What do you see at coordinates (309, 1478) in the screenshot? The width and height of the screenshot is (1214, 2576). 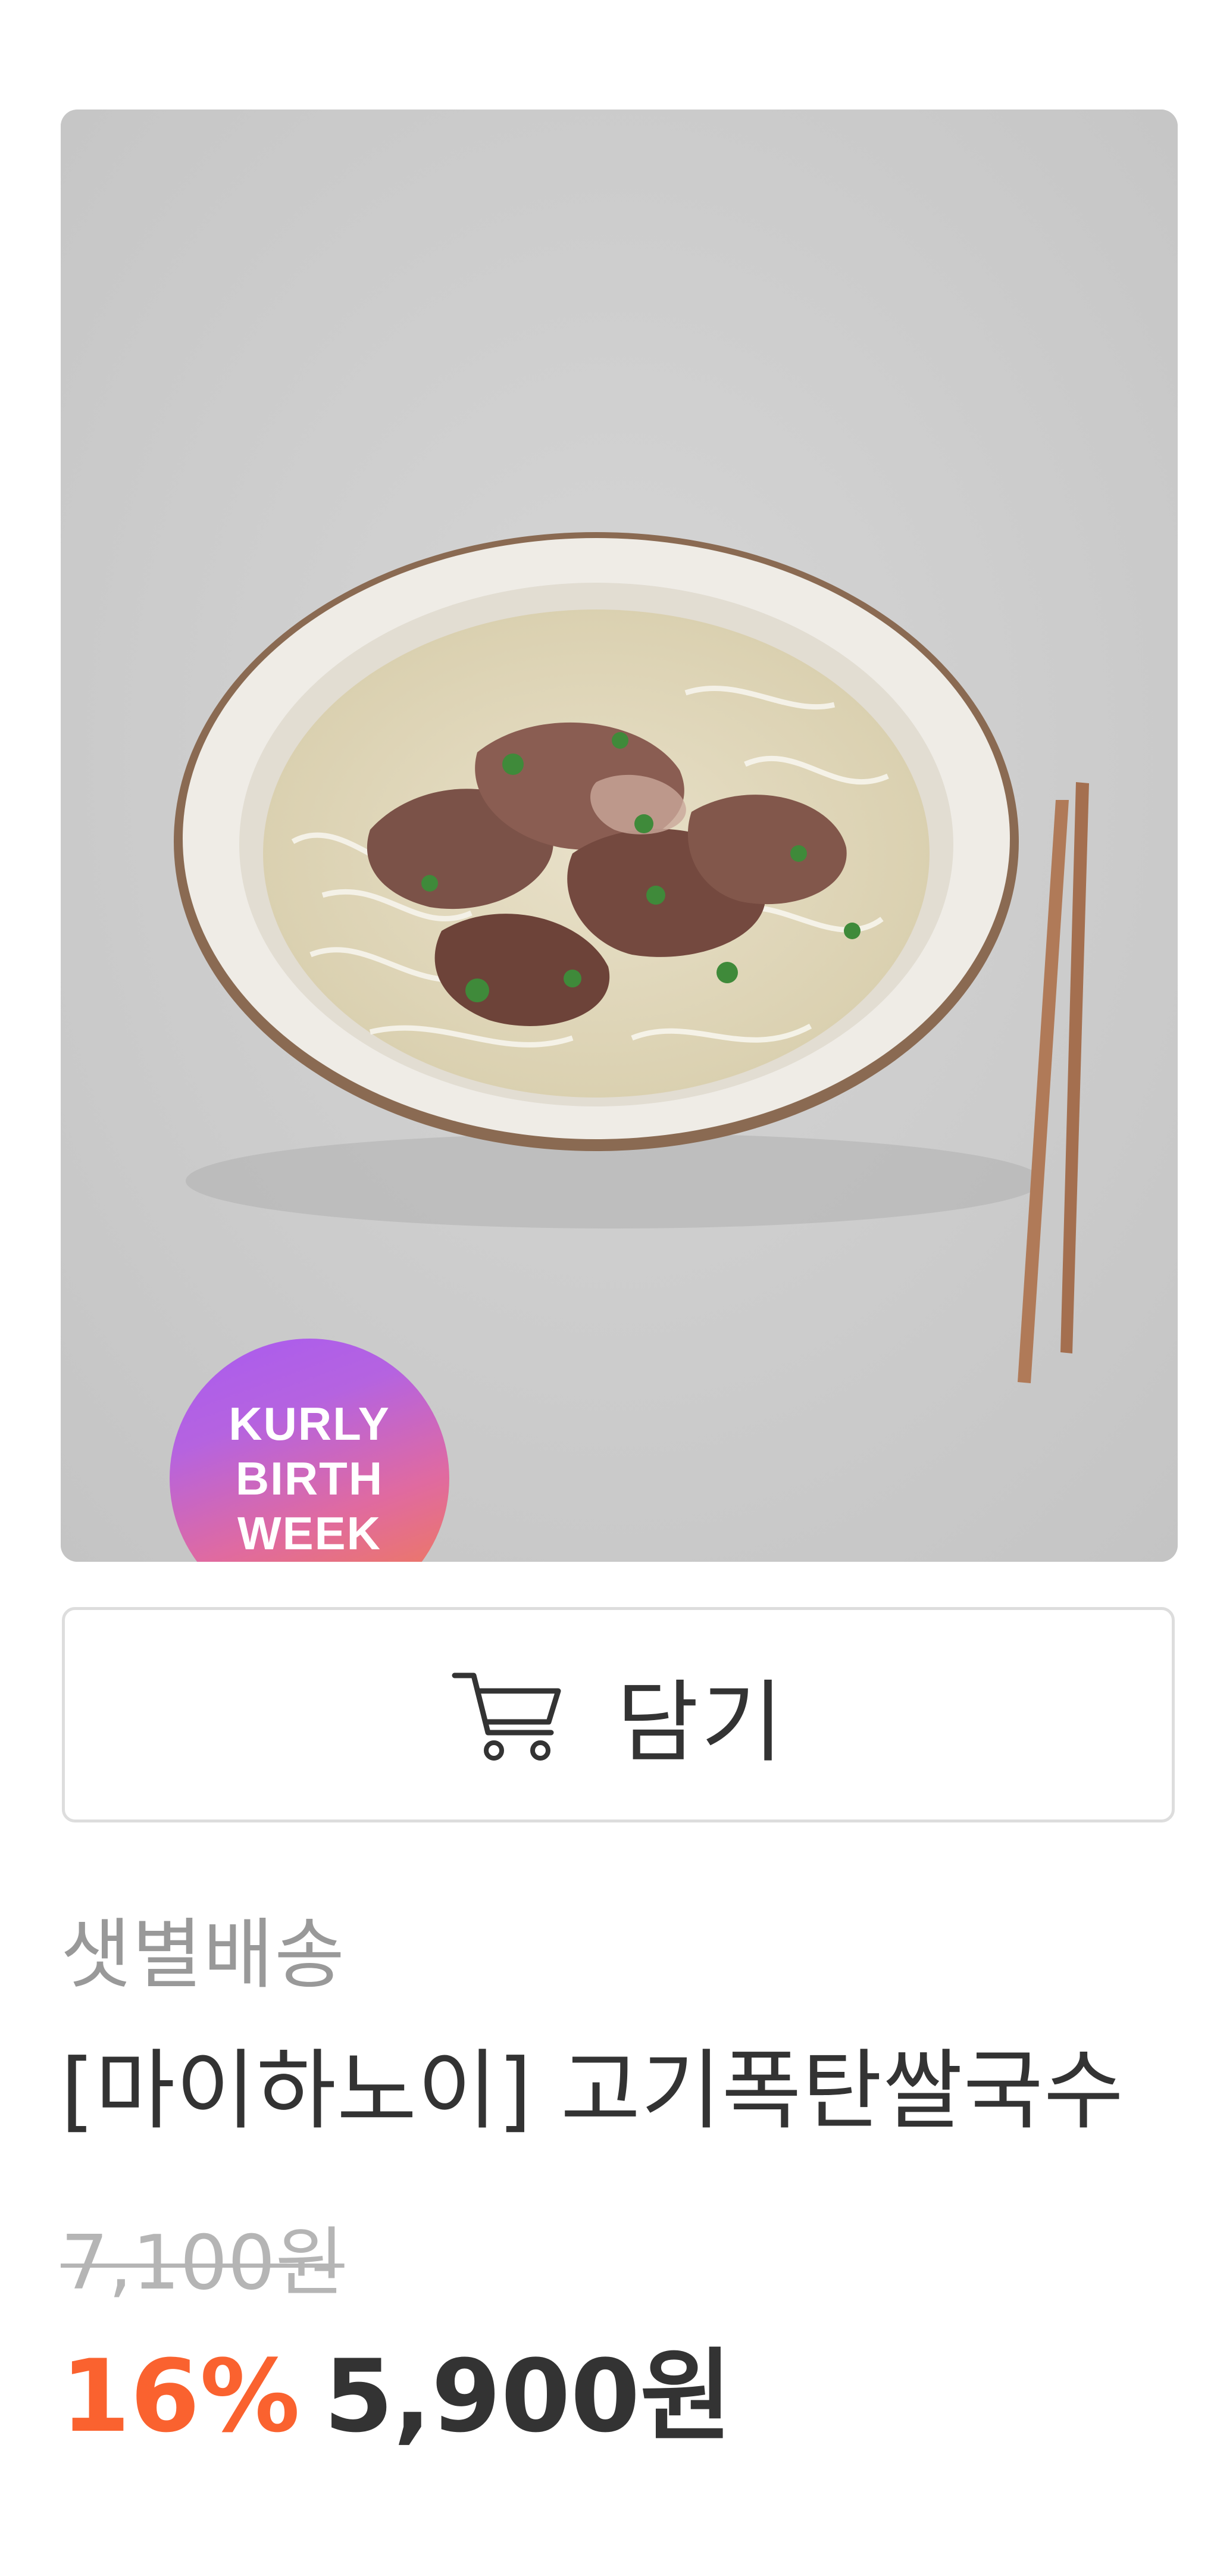 I see `badge-line-2: BIRTH` at bounding box center [309, 1478].